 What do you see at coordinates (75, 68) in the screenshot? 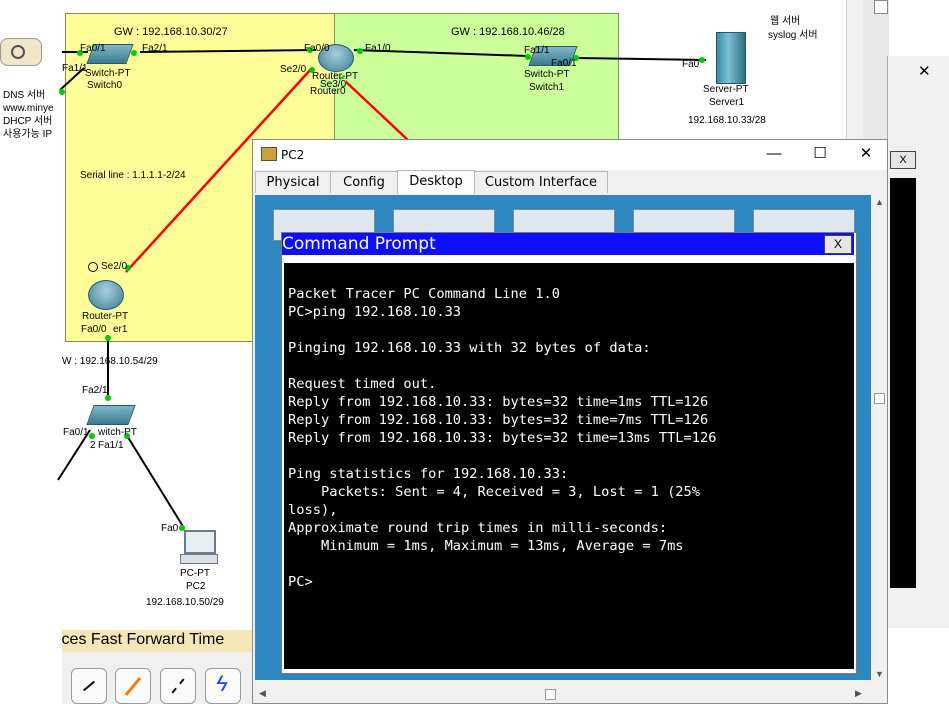
I see `switch0-port-bottom: Fa1/1` at bounding box center [75, 68].